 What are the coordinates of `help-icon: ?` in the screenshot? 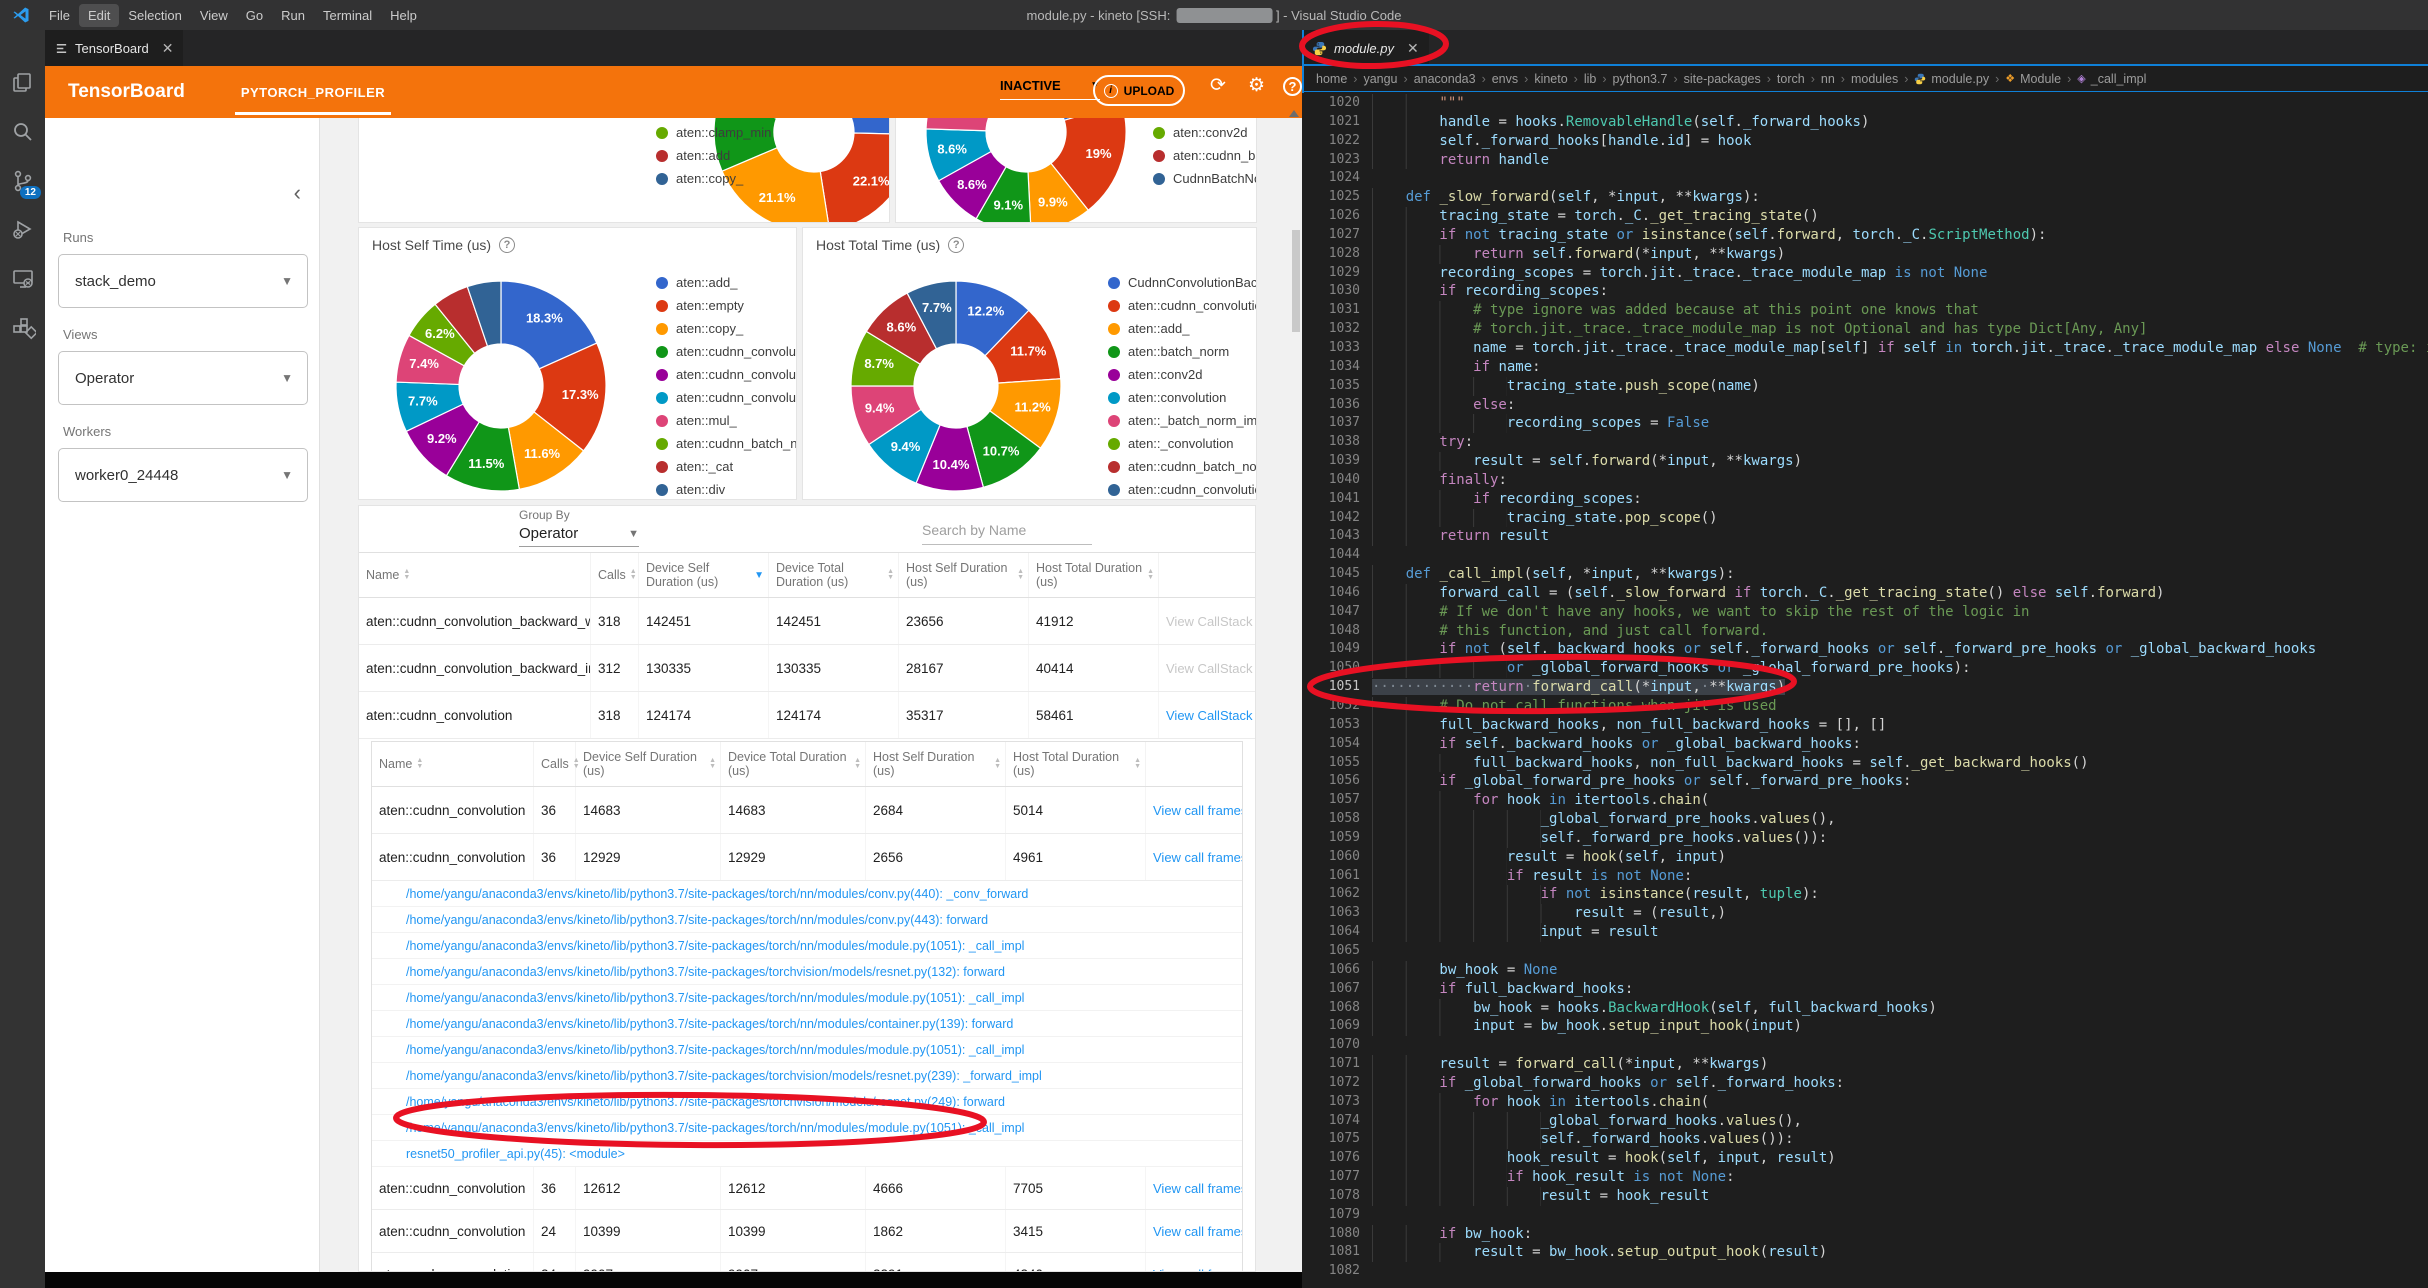 It's located at (1292, 86).